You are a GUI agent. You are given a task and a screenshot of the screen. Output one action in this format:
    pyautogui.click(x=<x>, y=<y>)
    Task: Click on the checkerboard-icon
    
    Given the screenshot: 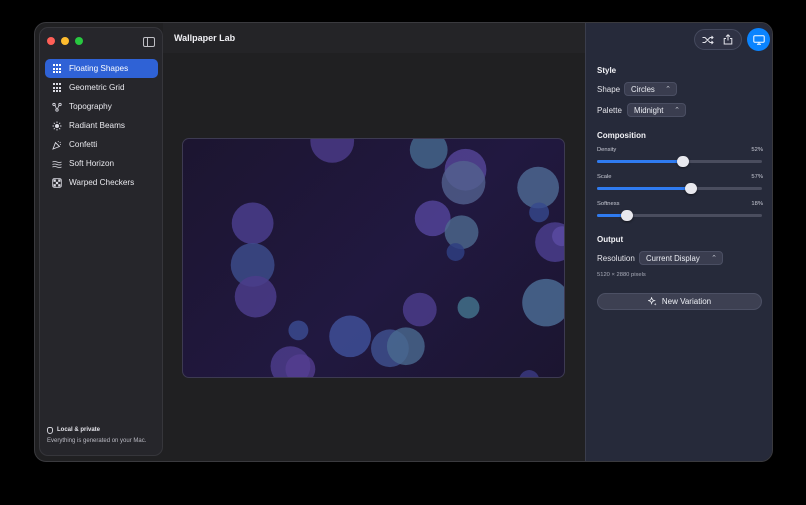 What is the action you would take?
    pyautogui.click(x=57, y=182)
    